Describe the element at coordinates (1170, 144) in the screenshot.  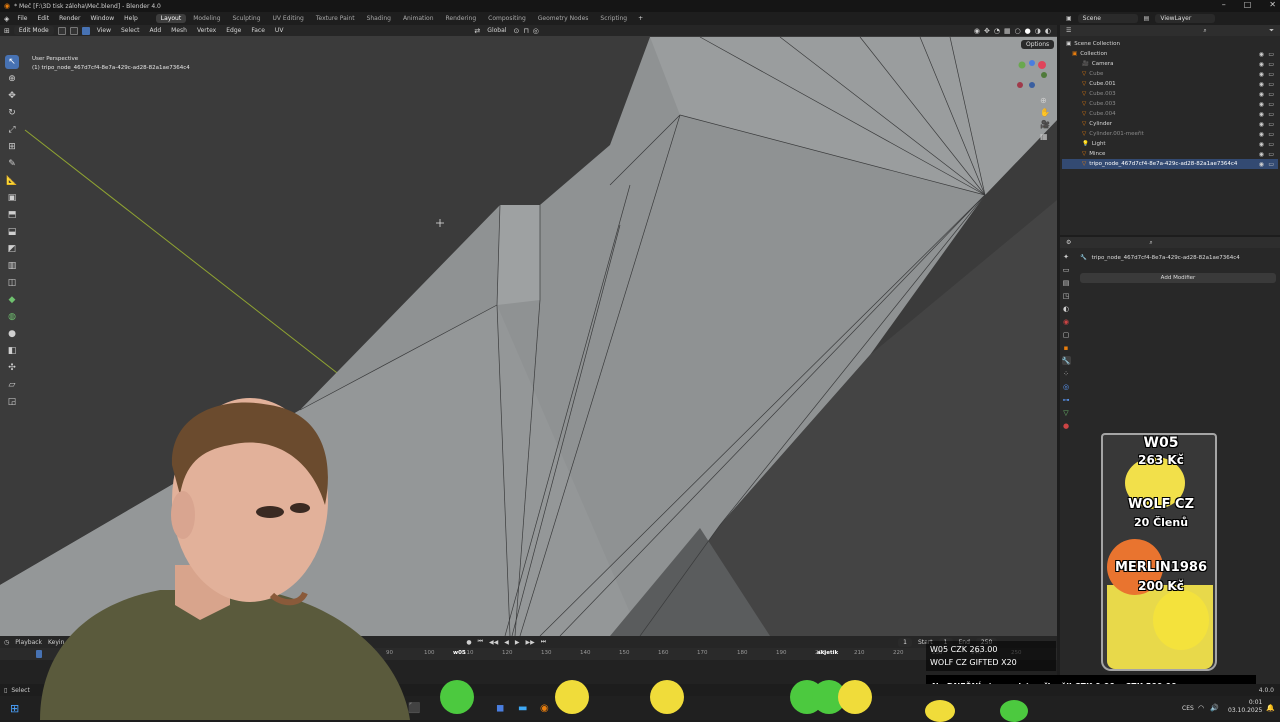
I see `outliner-item: 💡 Light ◉ ▭` at that location.